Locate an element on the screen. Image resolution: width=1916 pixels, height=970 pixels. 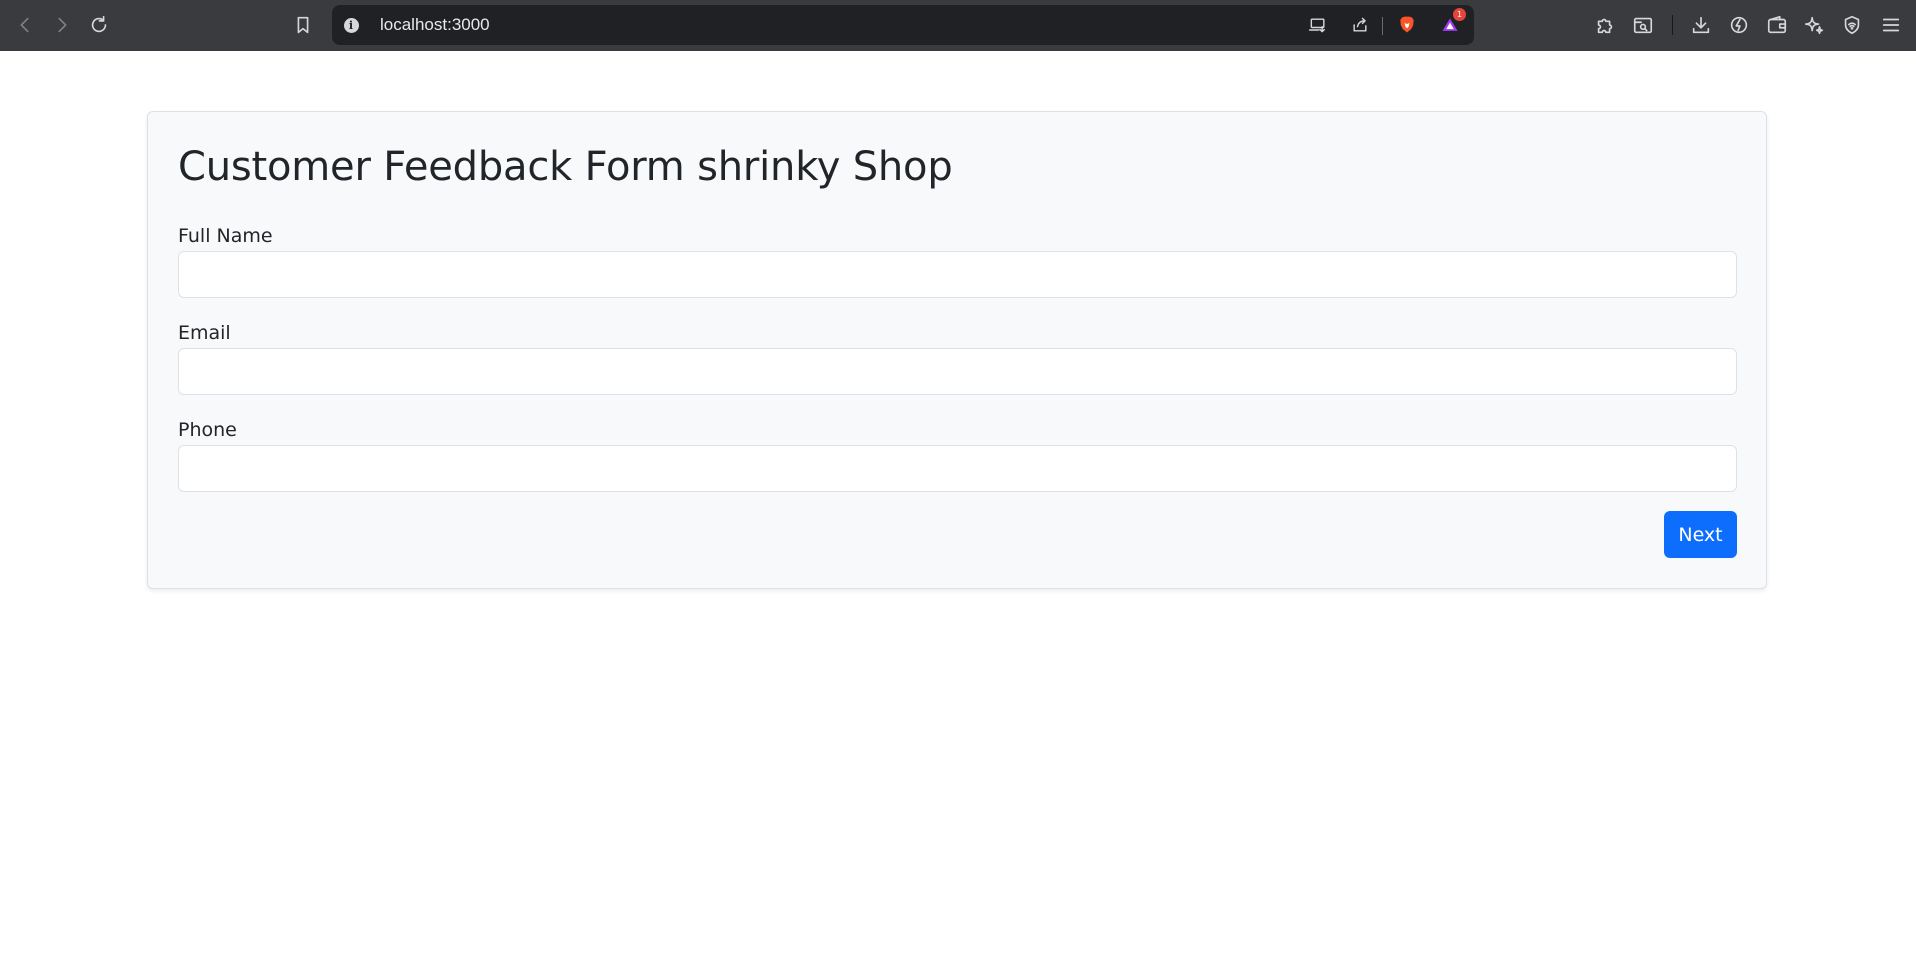
info-icon: i is located at coordinates (351, 25).